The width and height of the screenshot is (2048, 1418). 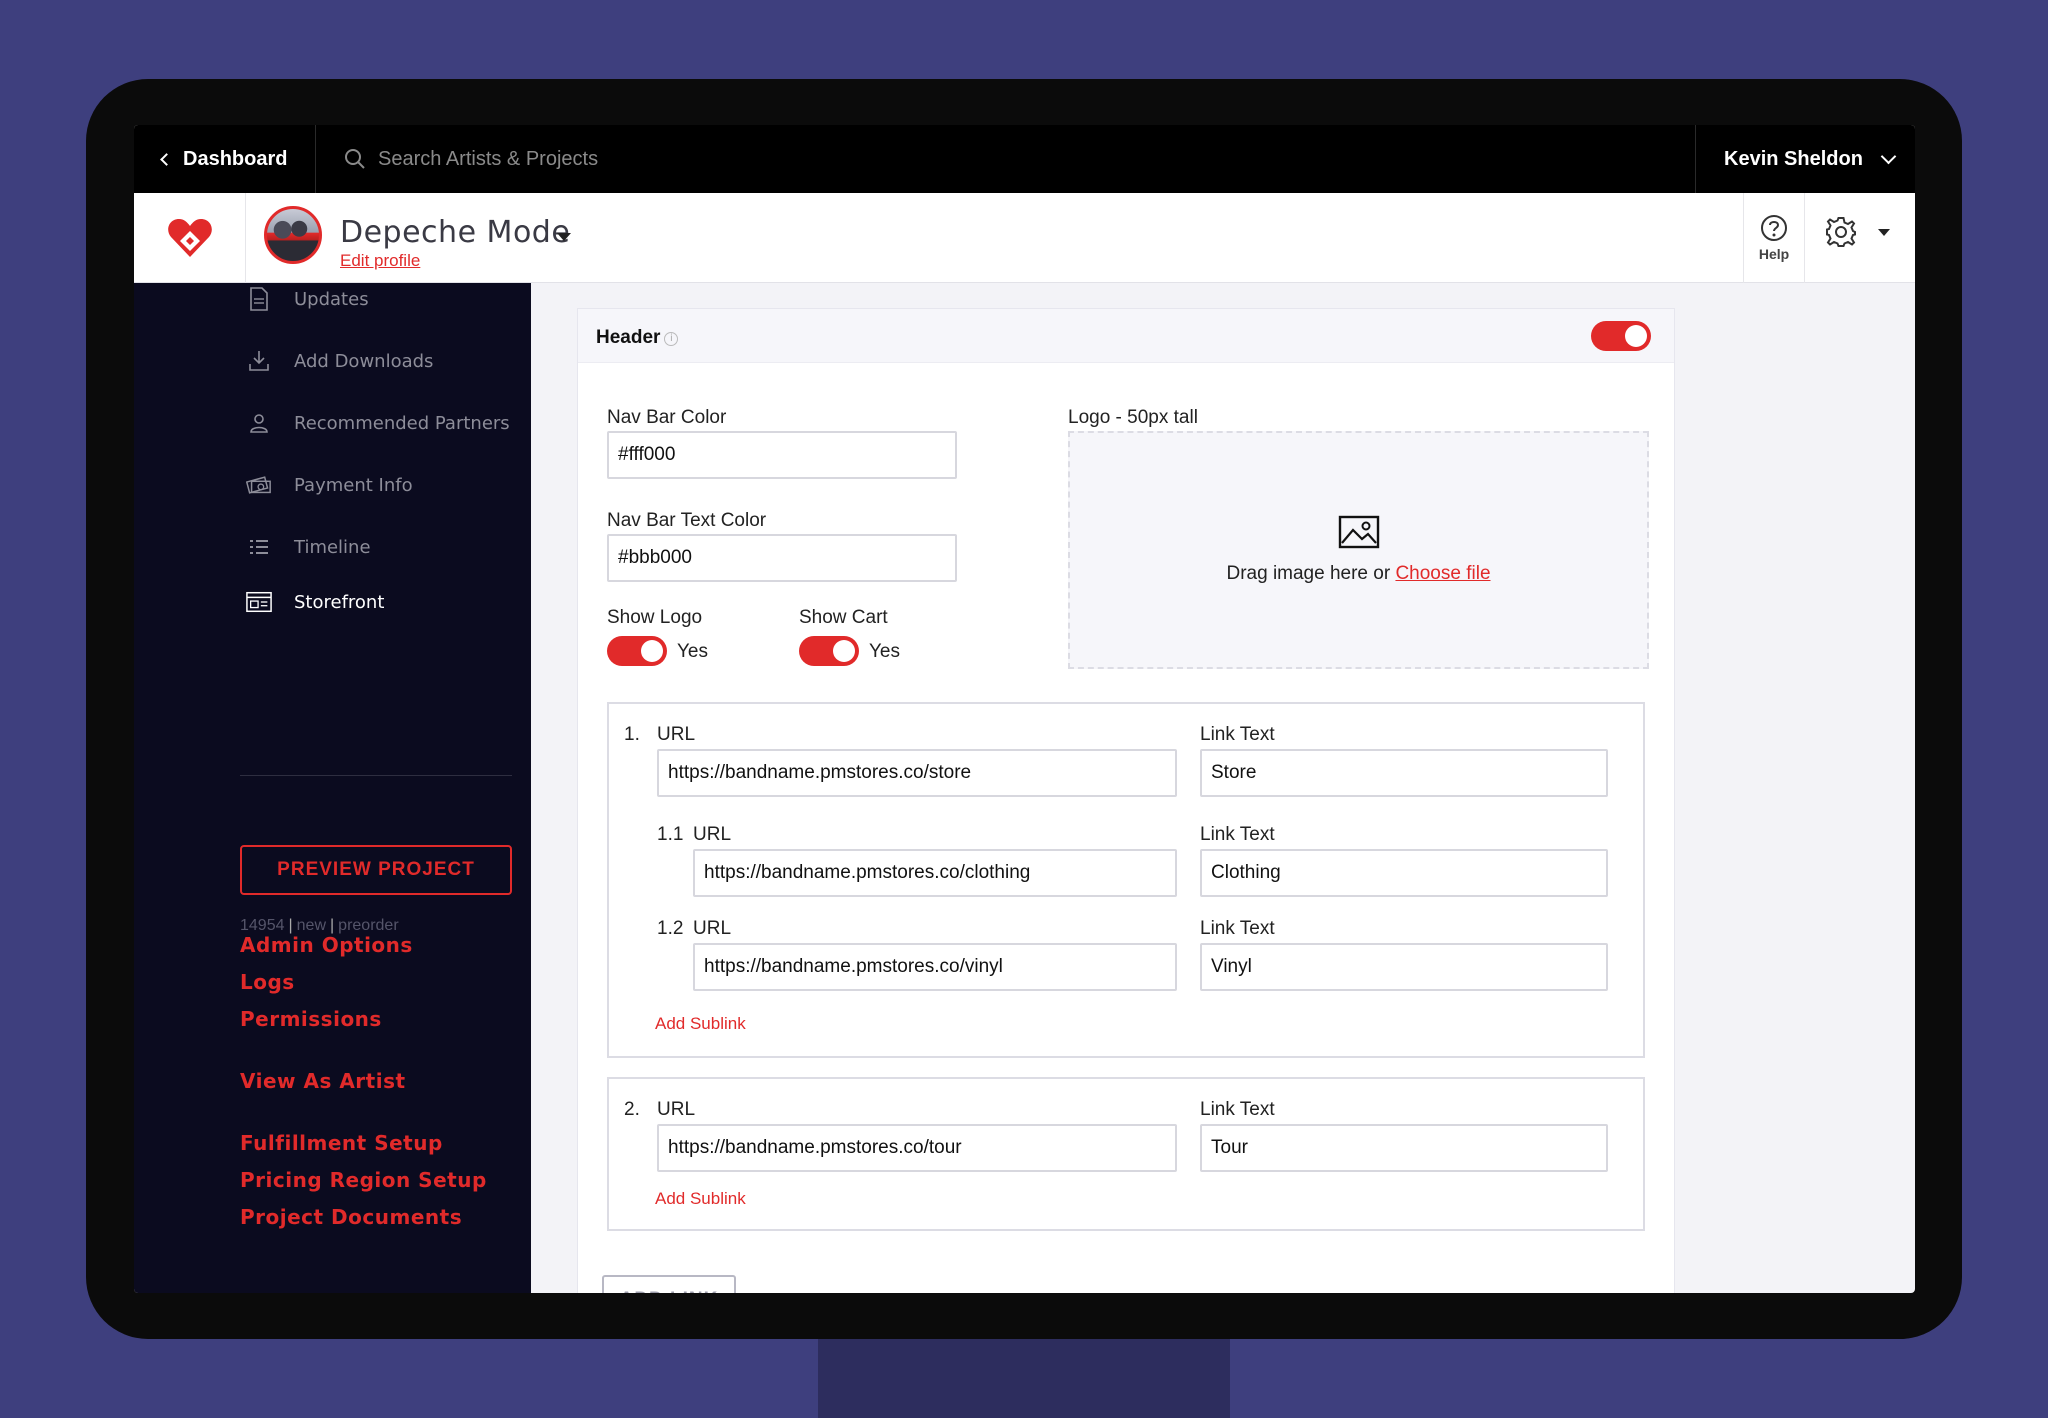 I want to click on logo-dropzone: Drag image here or Choose file, so click(x=1358, y=550).